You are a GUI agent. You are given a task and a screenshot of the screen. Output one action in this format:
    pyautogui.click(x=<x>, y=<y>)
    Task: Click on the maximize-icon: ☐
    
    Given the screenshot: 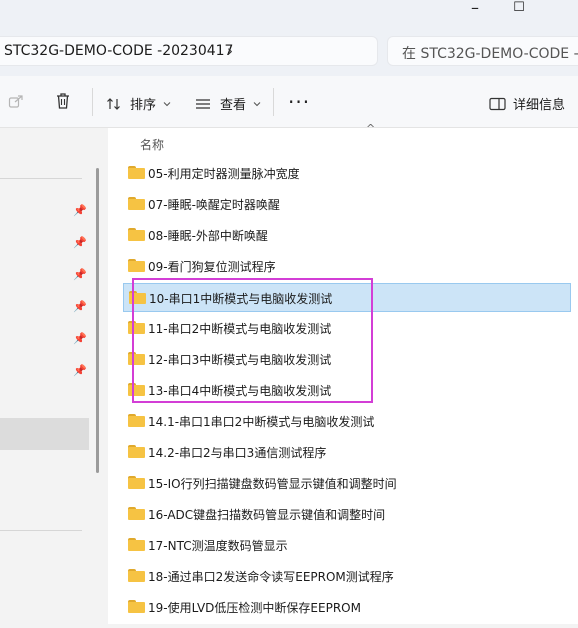 What is the action you would take?
    pyautogui.click(x=519, y=7)
    